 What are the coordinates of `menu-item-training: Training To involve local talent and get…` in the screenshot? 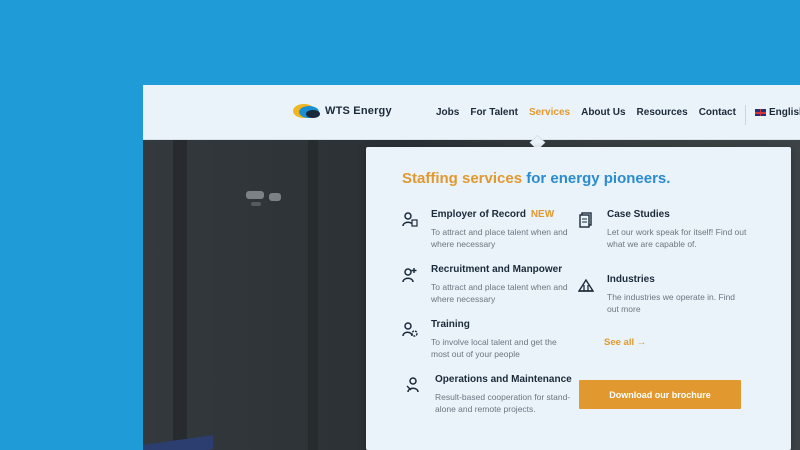 It's located at (479, 341).